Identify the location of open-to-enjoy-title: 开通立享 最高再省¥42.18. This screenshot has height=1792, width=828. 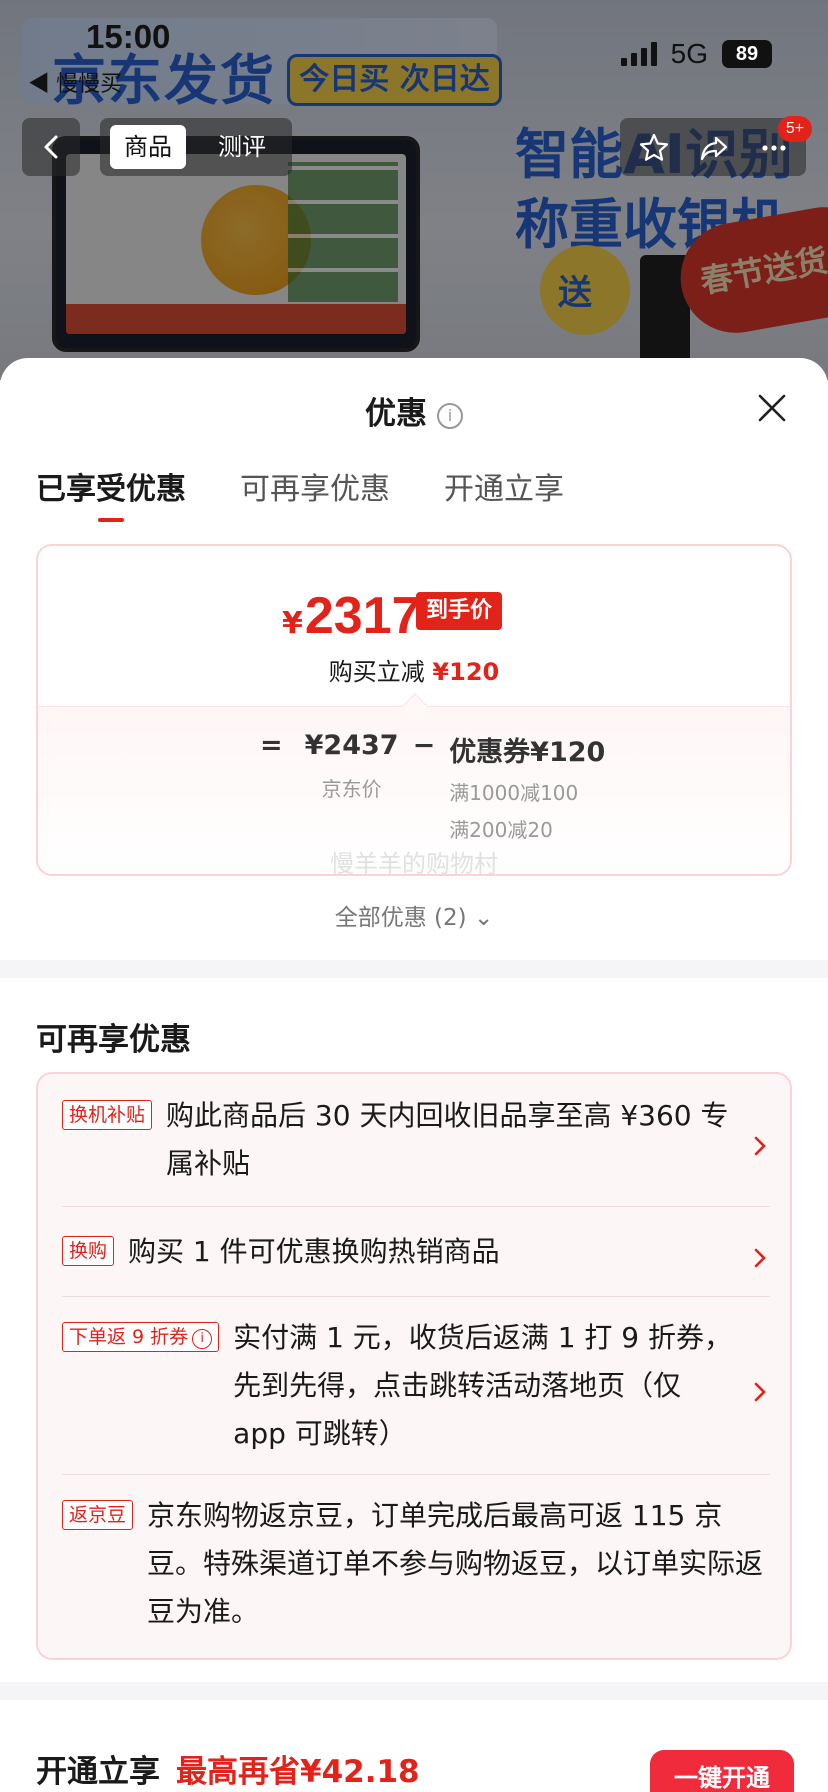
(228, 1768).